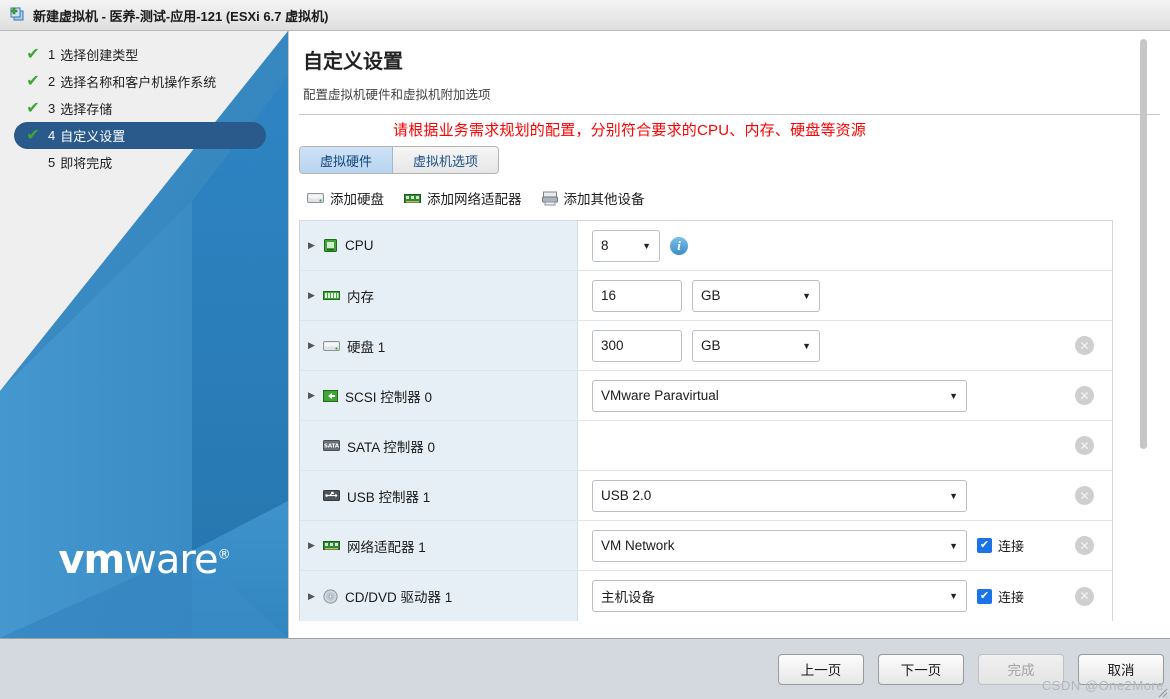  I want to click on network-adapter-network-select: VM Network ▼, so click(779, 545).